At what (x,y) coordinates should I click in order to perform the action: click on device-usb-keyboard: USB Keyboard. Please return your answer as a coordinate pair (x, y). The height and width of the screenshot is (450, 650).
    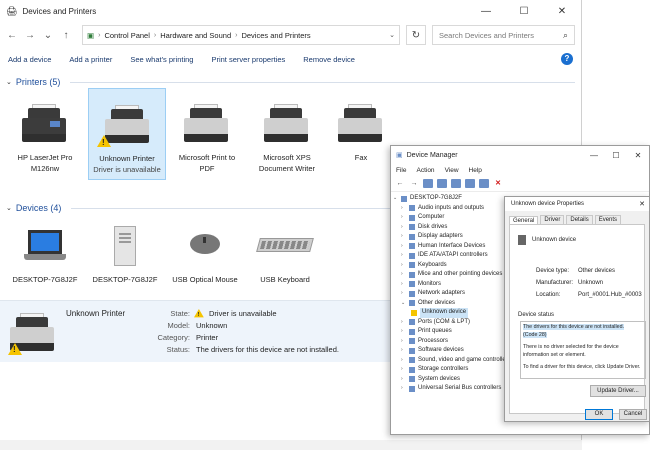
    Looking at the image, I should click on (285, 251).